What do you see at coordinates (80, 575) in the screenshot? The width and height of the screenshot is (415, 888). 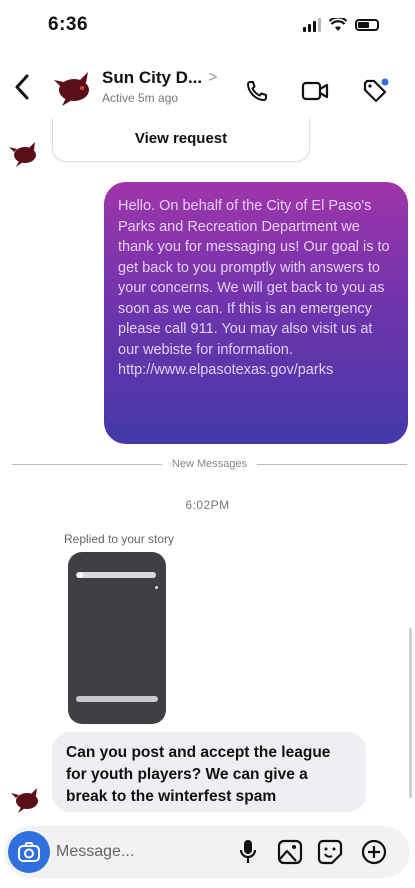 I see `story-avatar-dot` at bounding box center [80, 575].